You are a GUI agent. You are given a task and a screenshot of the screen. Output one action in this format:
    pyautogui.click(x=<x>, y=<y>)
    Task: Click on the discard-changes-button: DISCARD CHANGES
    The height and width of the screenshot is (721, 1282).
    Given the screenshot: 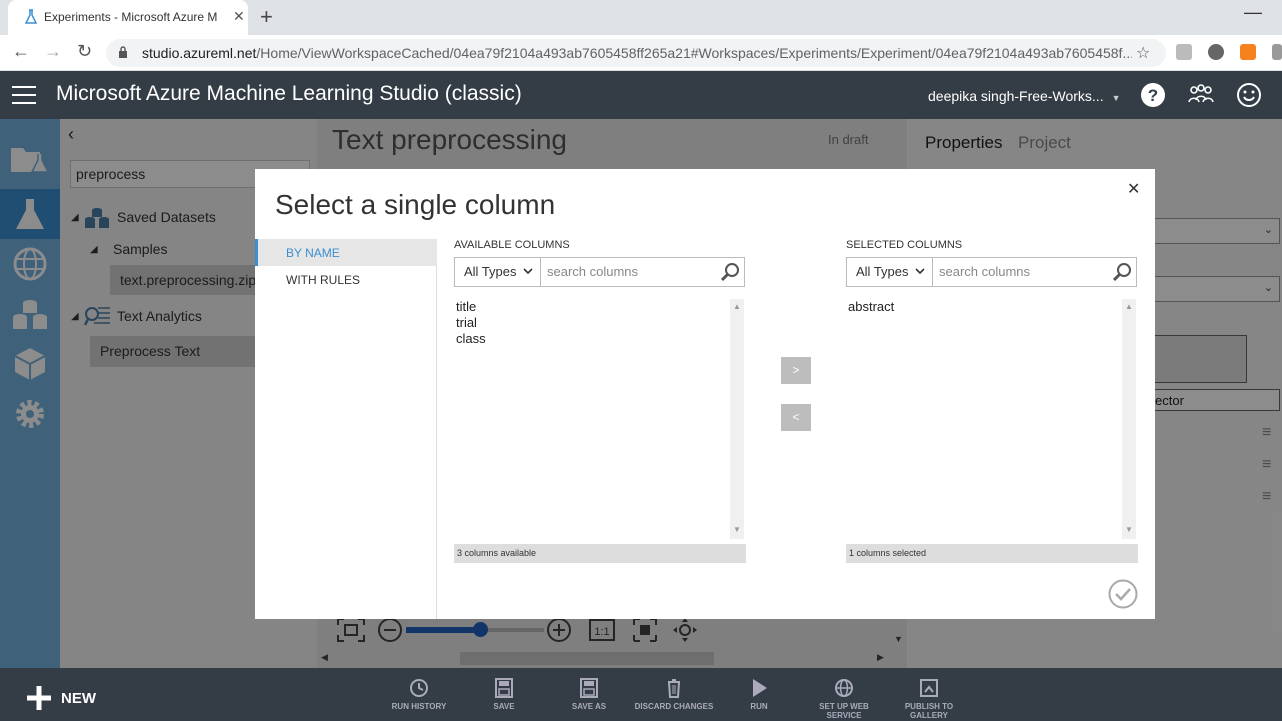 What is the action you would take?
    pyautogui.click(x=674, y=694)
    